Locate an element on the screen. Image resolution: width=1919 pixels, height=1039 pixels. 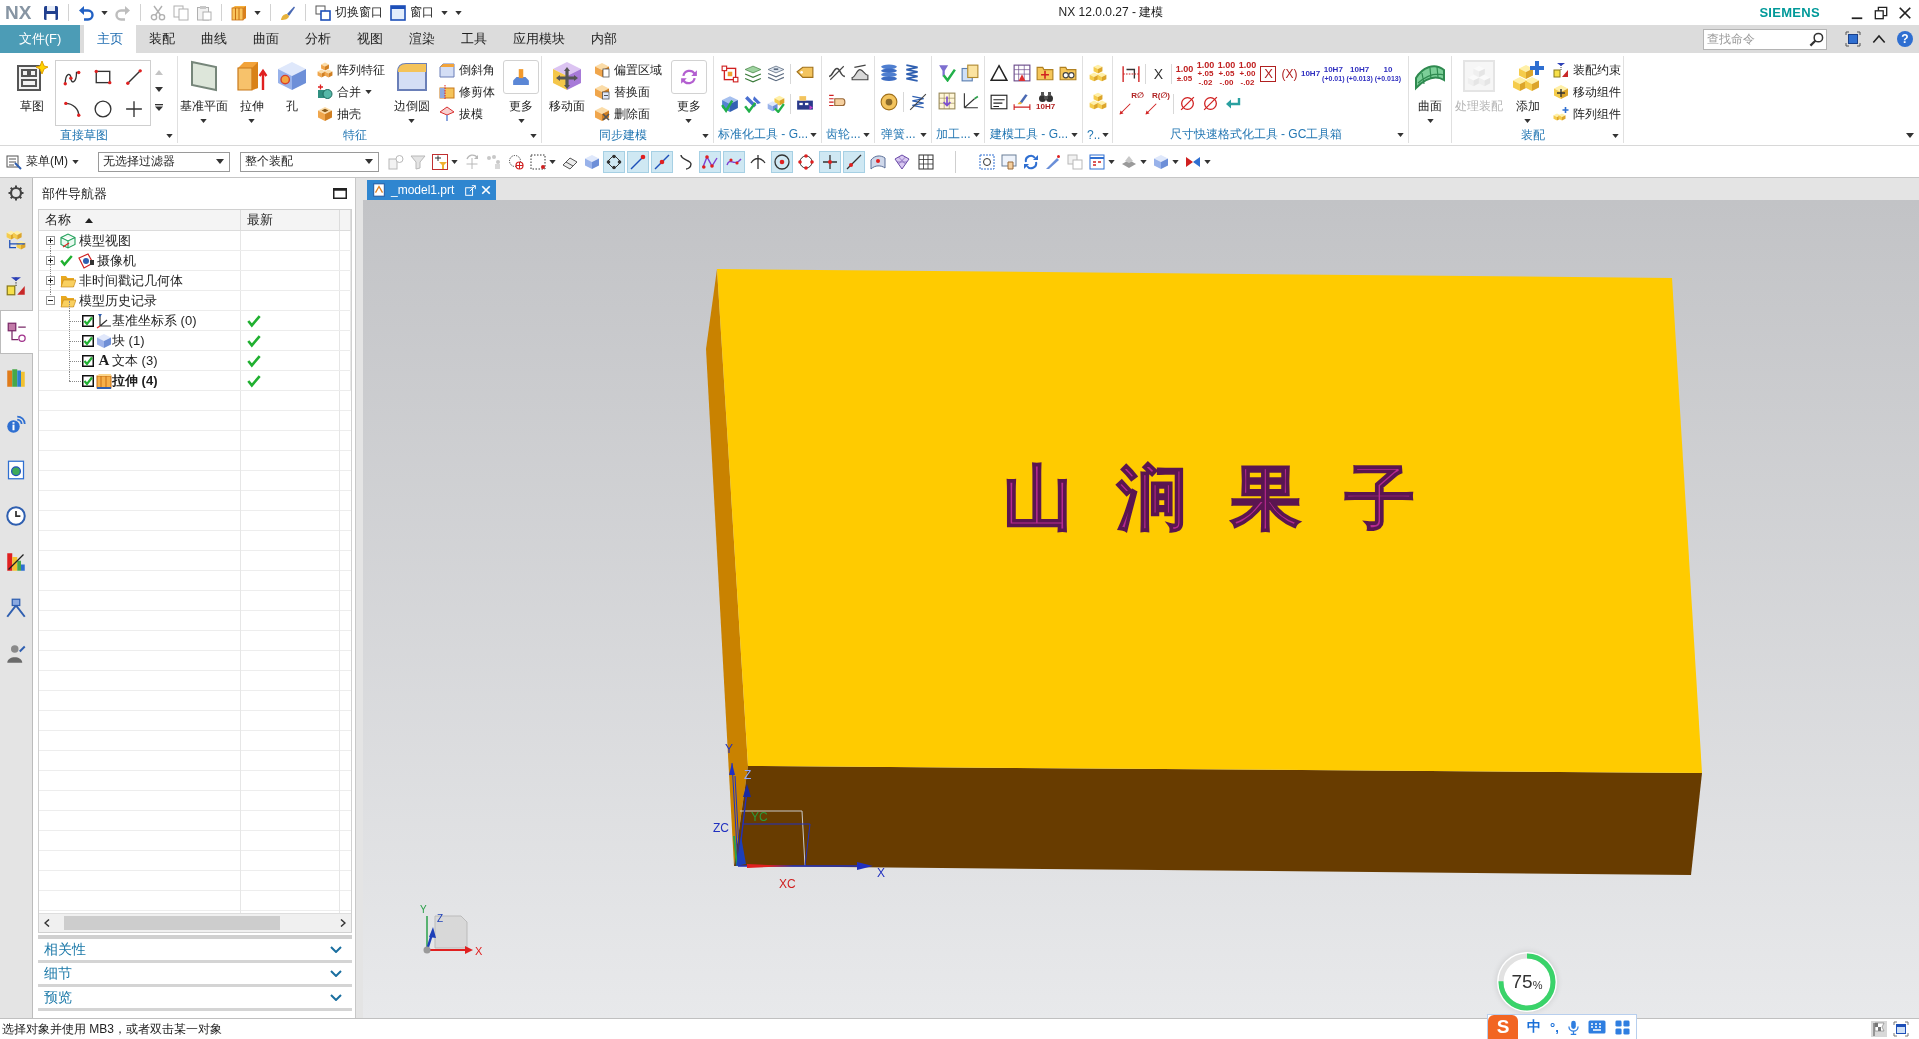
search-field: 查找命令 is located at coordinates (1765, 39).